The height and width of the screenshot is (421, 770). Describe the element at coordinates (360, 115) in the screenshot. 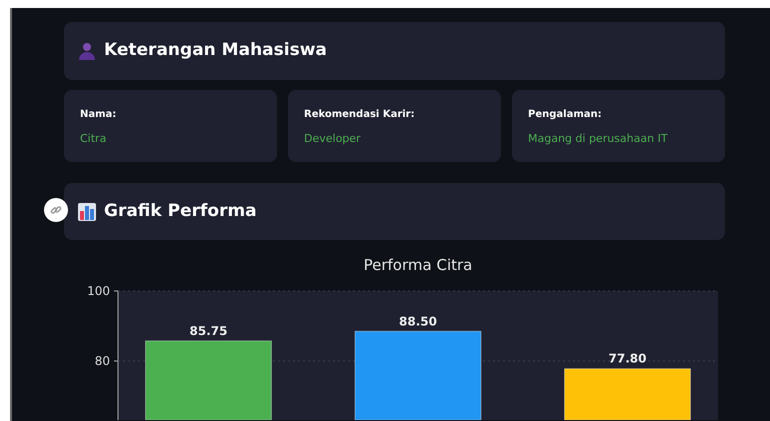

I see `info-label: Rekomendasi Karir:` at that location.